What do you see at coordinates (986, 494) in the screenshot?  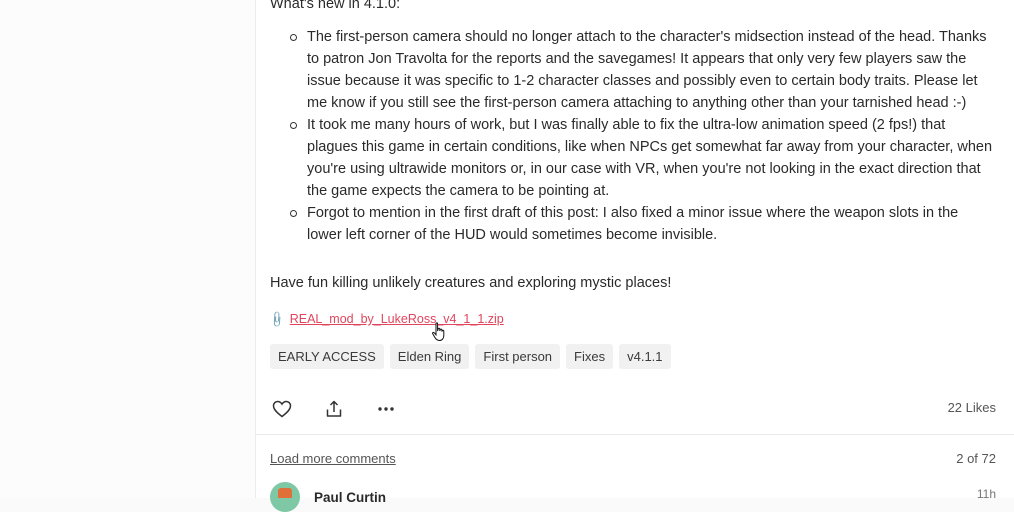 I see `comment-time: 11h` at bounding box center [986, 494].